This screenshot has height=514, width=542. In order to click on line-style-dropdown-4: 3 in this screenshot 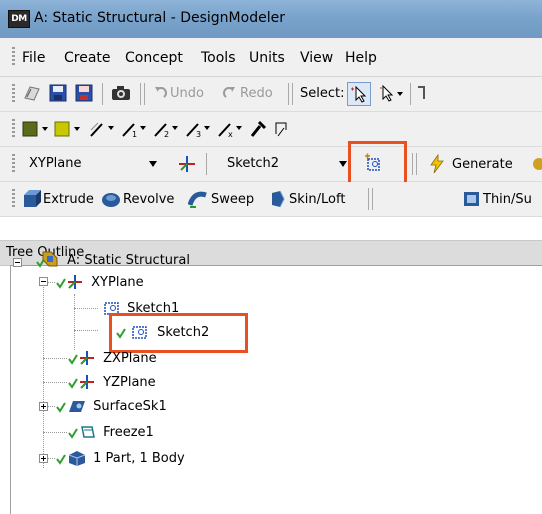, I will do `click(199, 129)`.